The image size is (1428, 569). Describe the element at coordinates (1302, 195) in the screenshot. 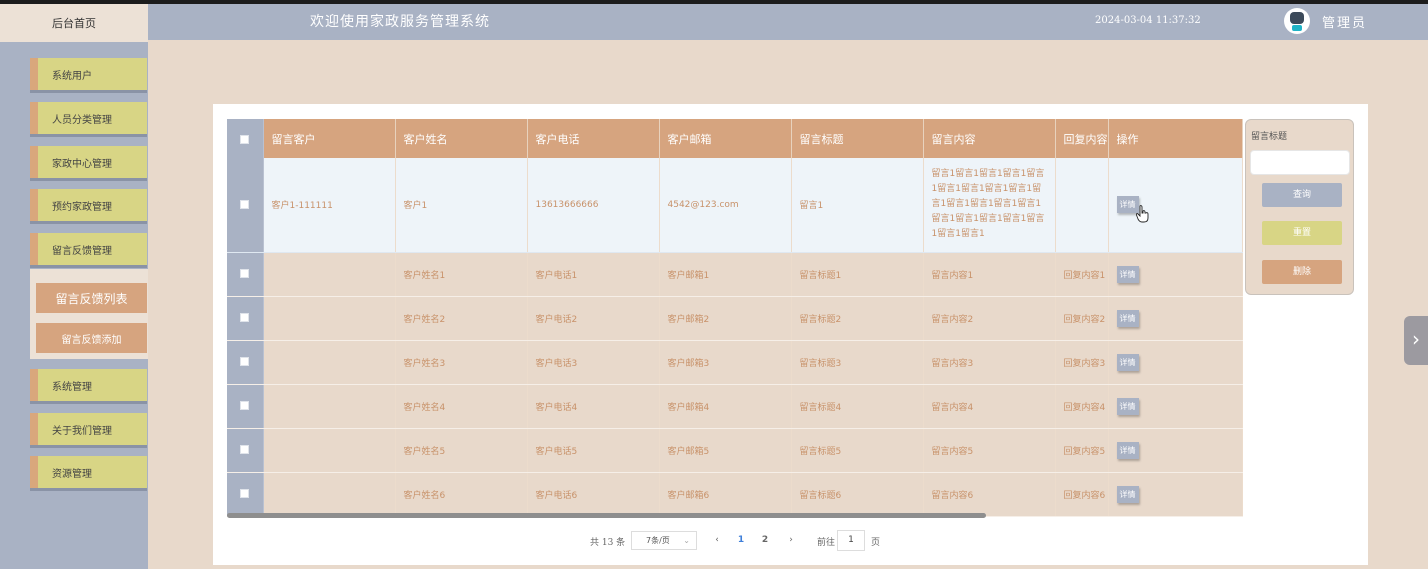

I see `query-button: 查询` at that location.